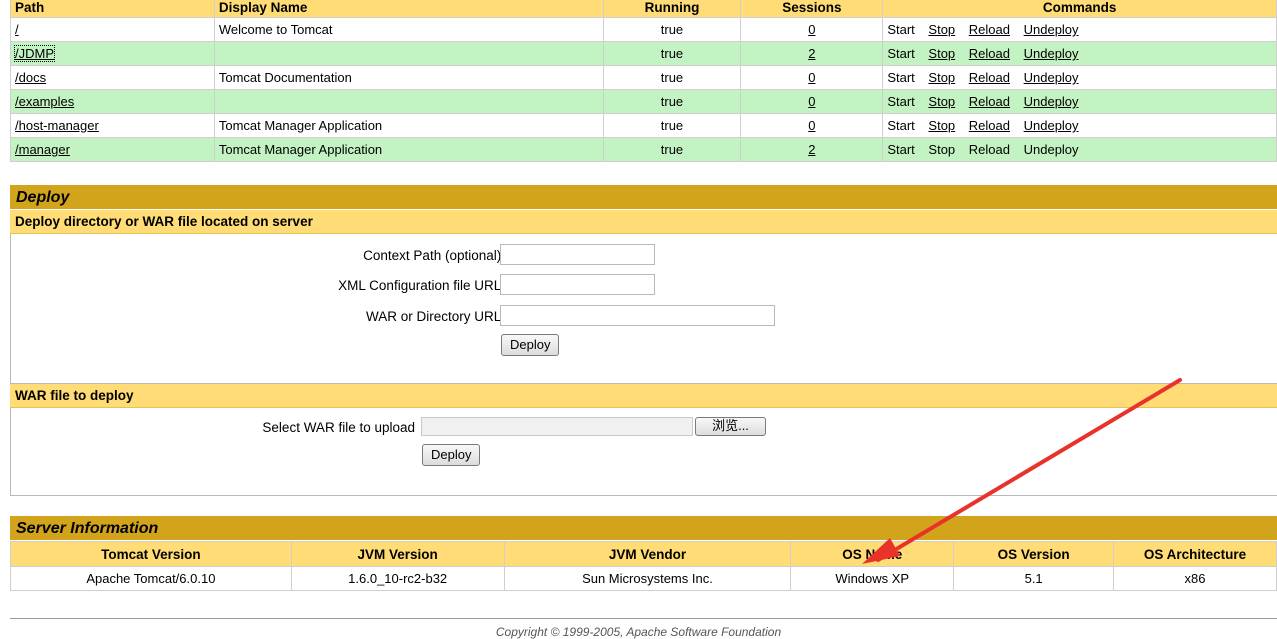 This screenshot has height=639, width=1277. I want to click on deploy-server-button: Deploy, so click(530, 345).